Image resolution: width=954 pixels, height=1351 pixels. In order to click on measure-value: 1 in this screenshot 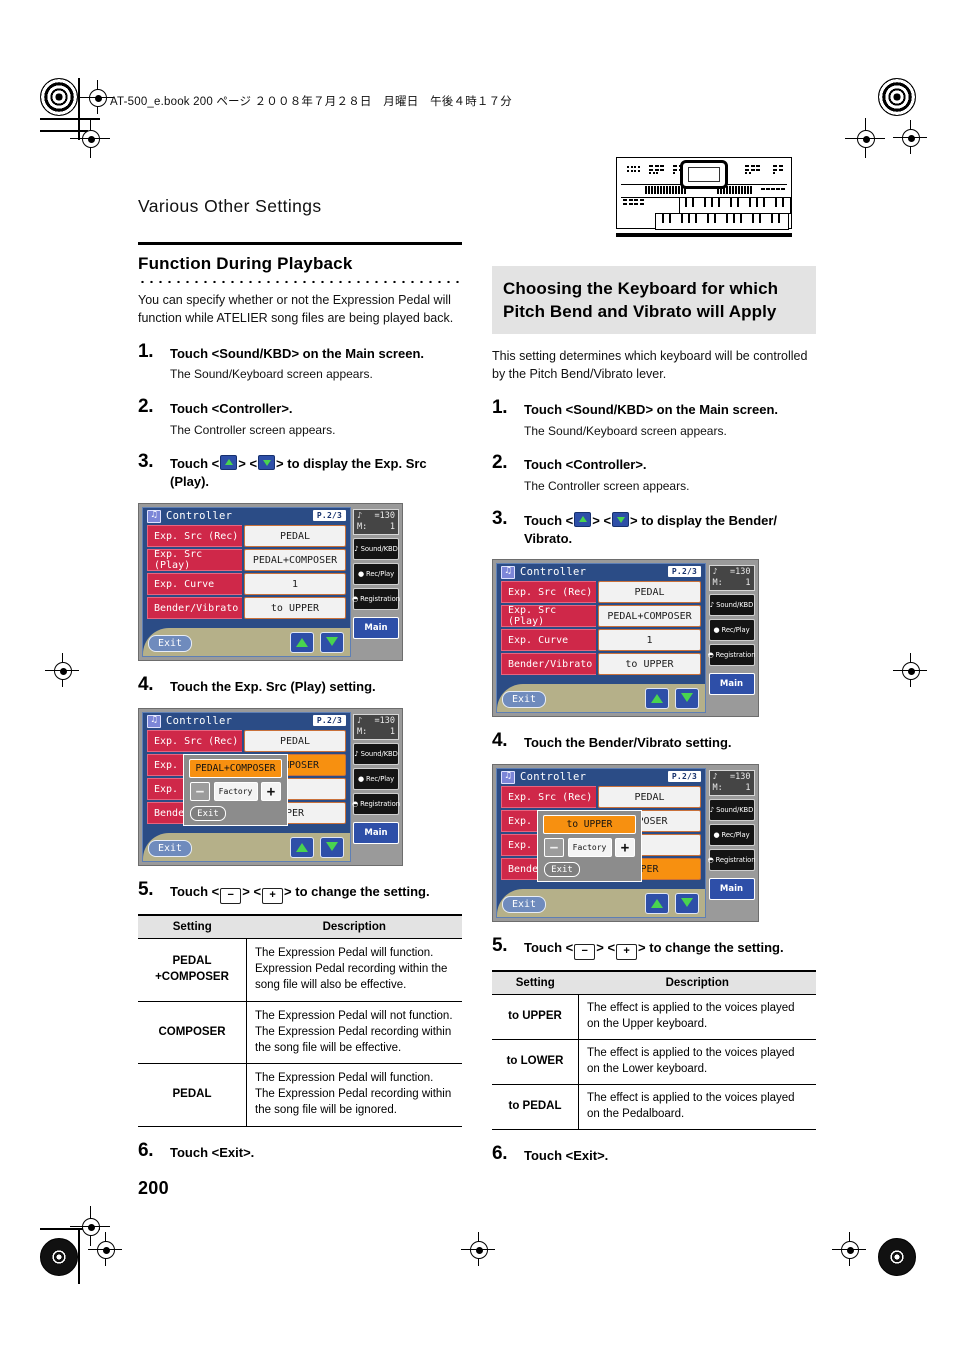, I will do `click(748, 583)`.